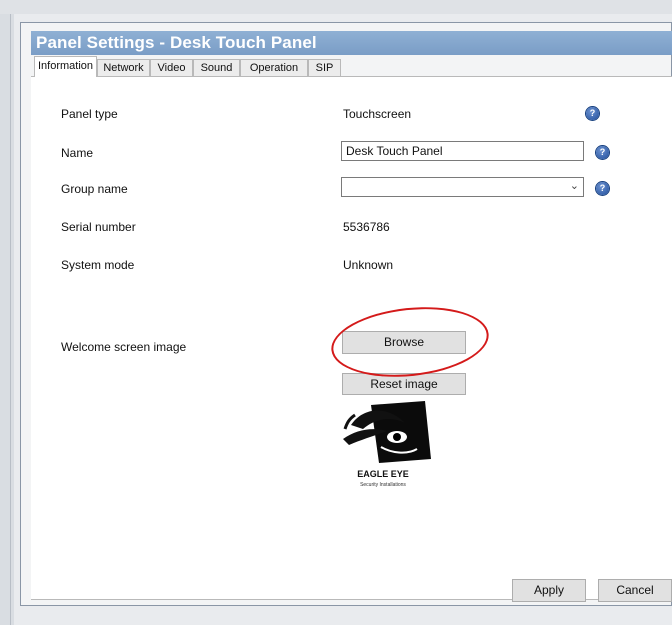 The image size is (672, 625). I want to click on name-label: Name, so click(77, 153).